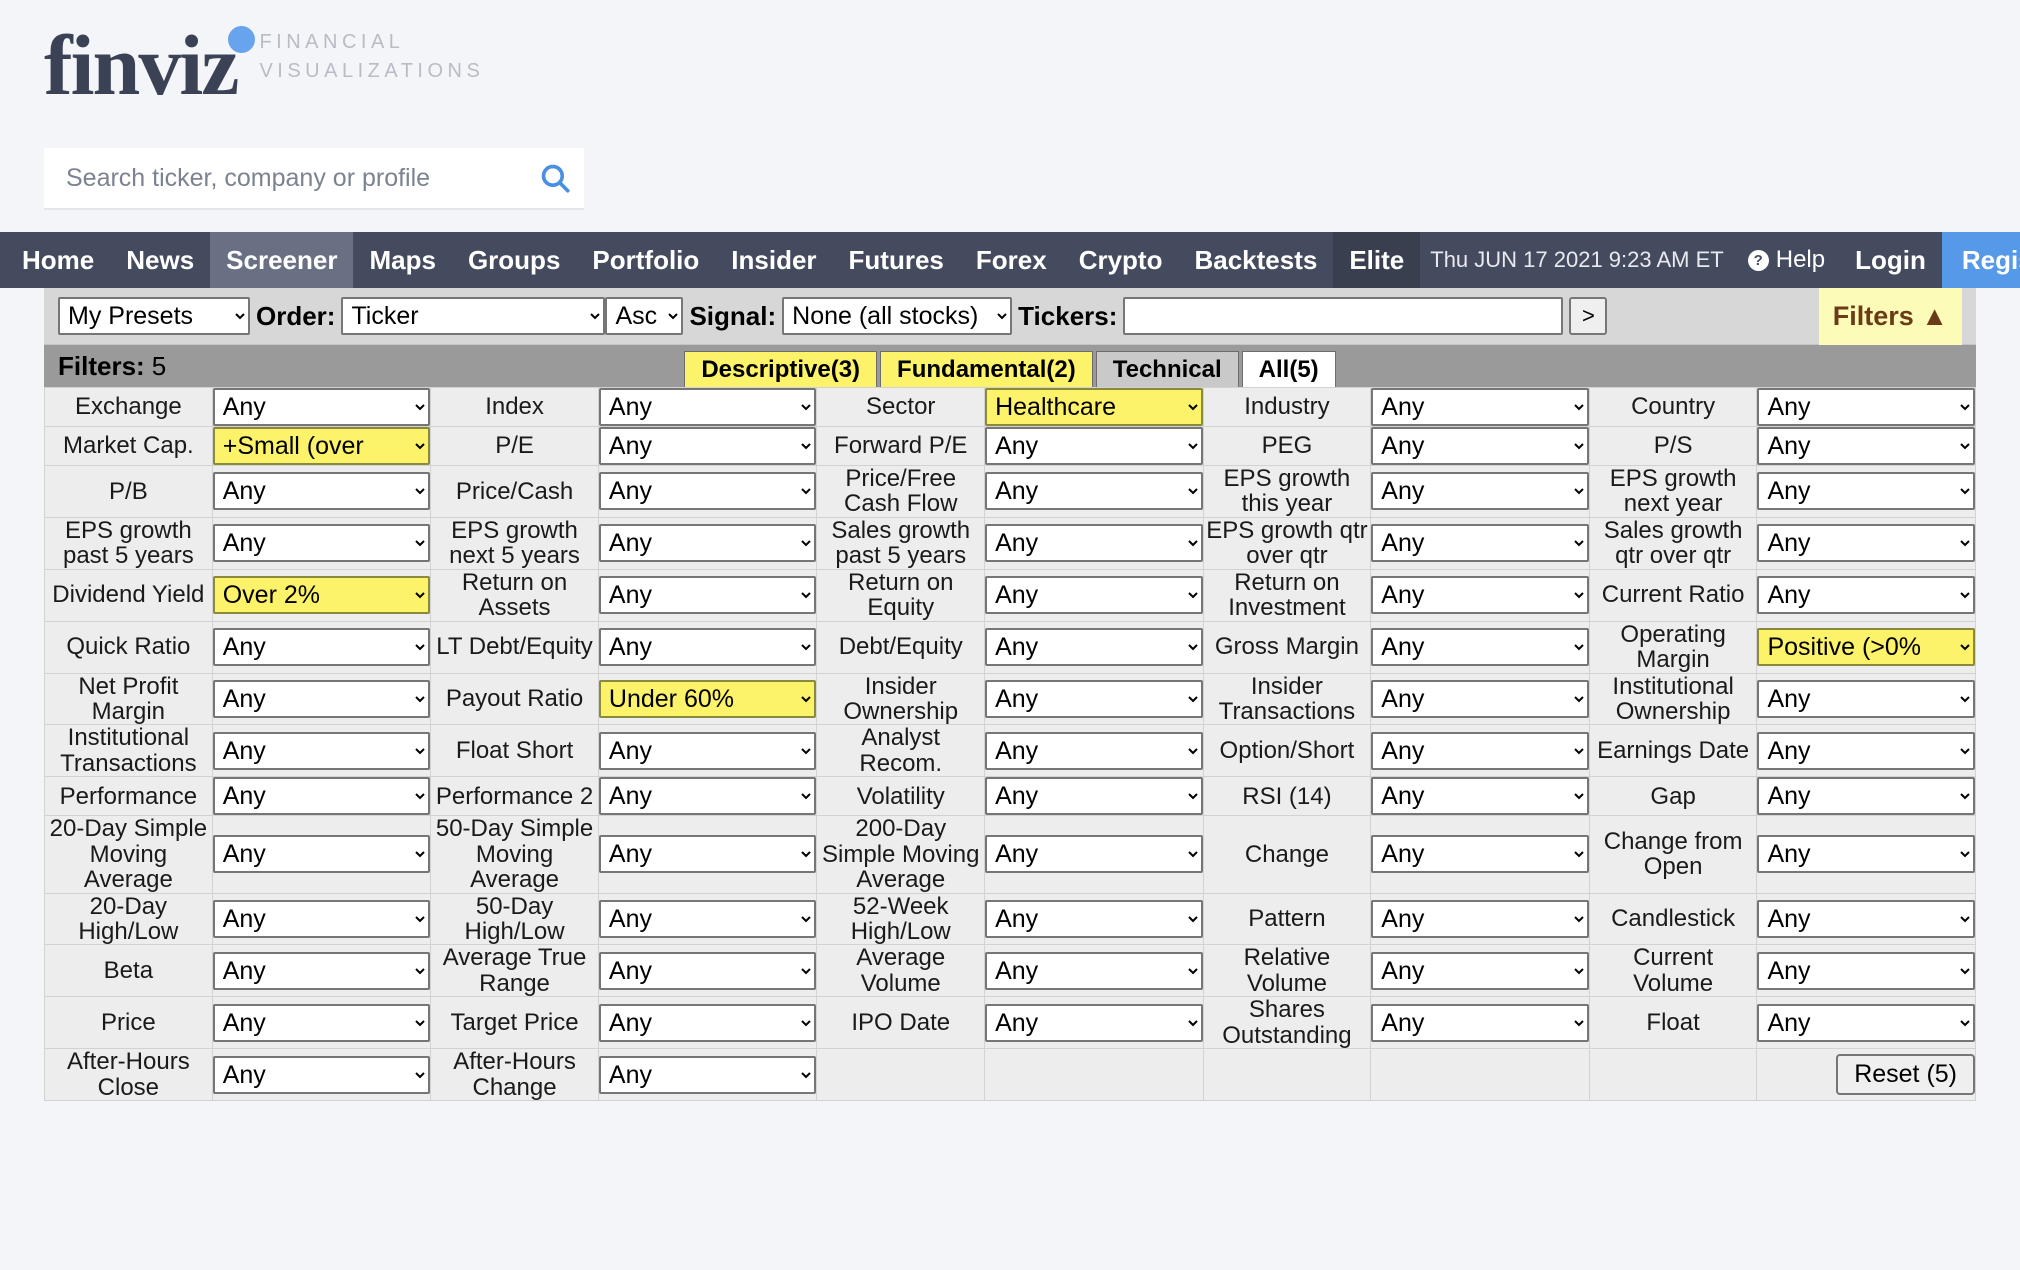 This screenshot has height=1270, width=2020. Describe the element at coordinates (321, 796) in the screenshot. I see `filter-select-performance: Any` at that location.